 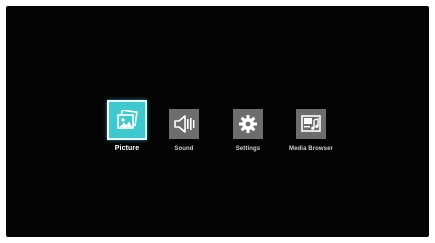 I want to click on menu-item-sound: Sound, so click(x=184, y=130).